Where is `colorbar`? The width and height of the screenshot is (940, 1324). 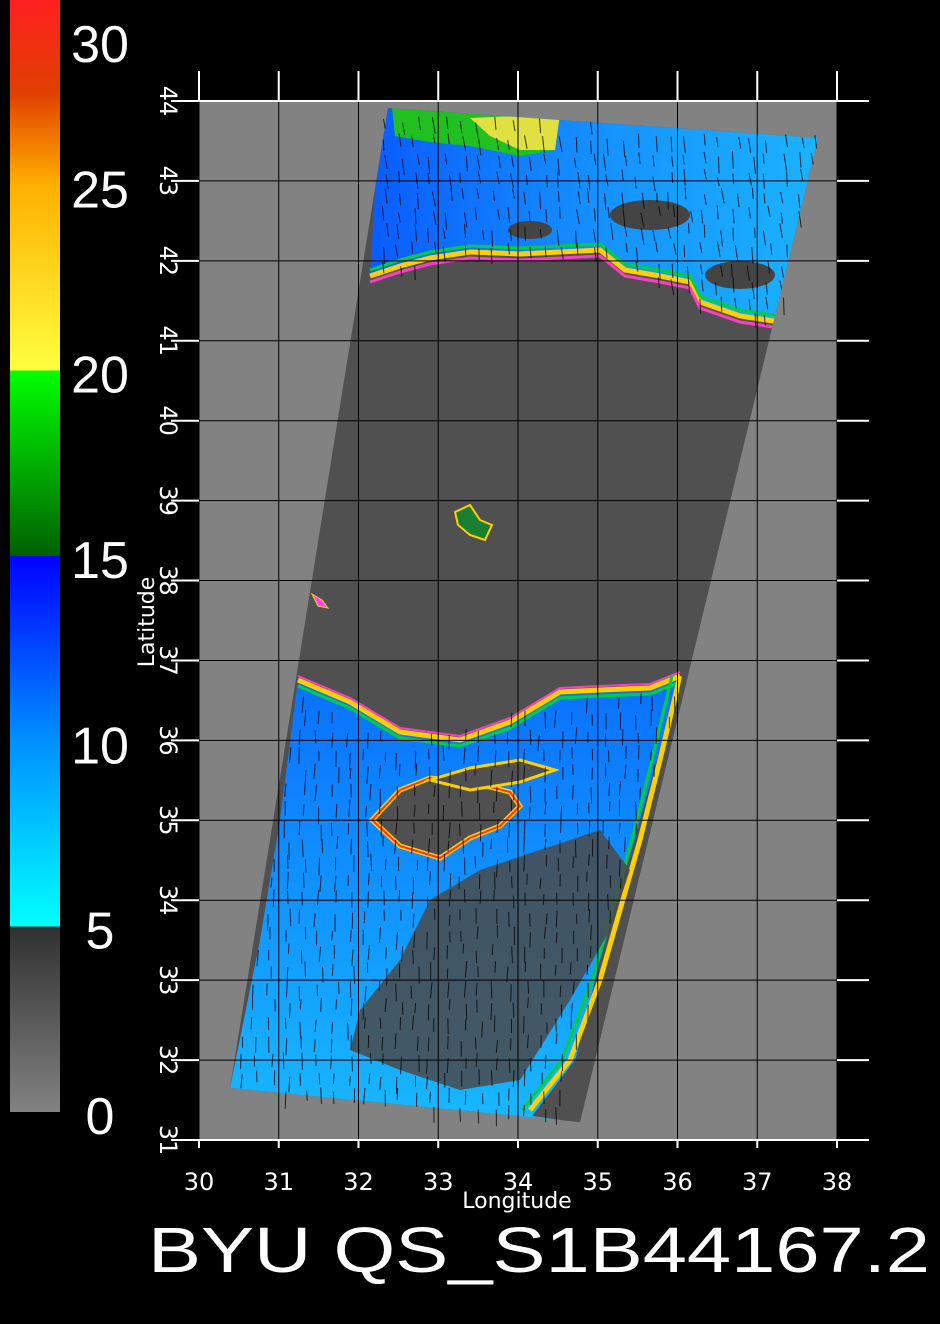
colorbar is located at coordinates (35, 556).